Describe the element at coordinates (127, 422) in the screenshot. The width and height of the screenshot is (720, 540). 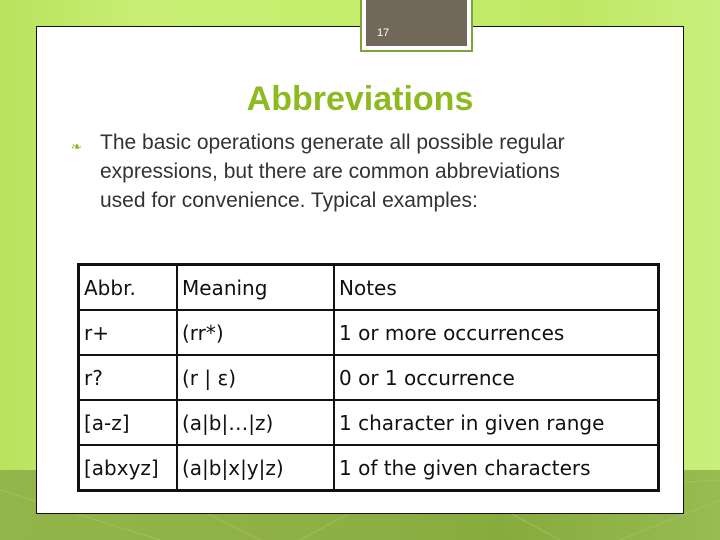
I see `cell-abbr: [a-z]` at that location.